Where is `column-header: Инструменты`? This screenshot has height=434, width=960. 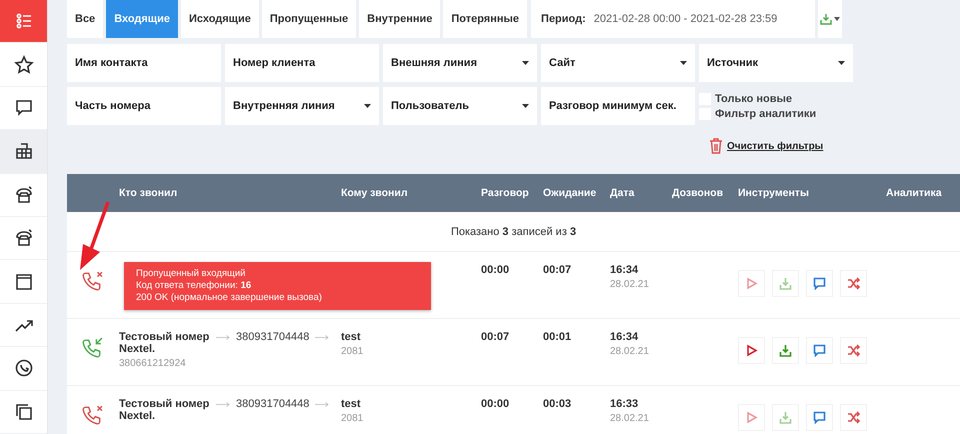 column-header: Инструменты is located at coordinates (774, 193).